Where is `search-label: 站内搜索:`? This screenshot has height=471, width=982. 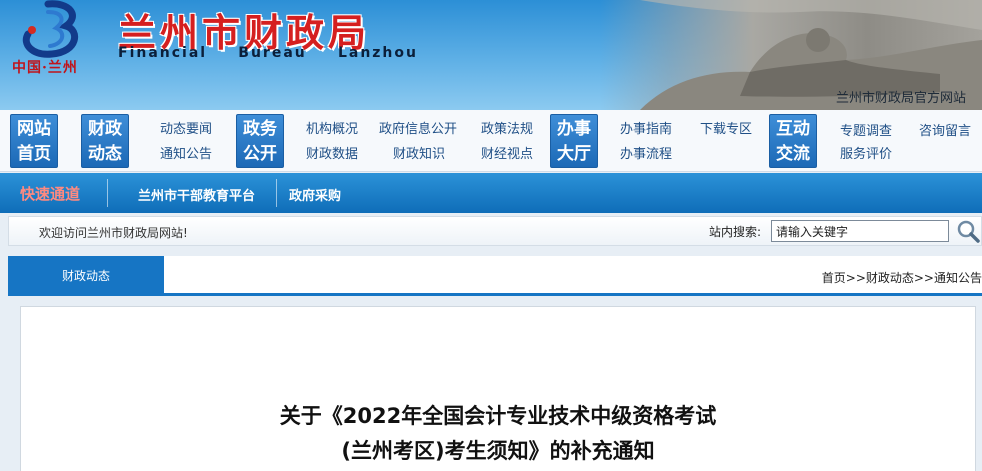
search-label: 站内搜索: is located at coordinates (735, 232).